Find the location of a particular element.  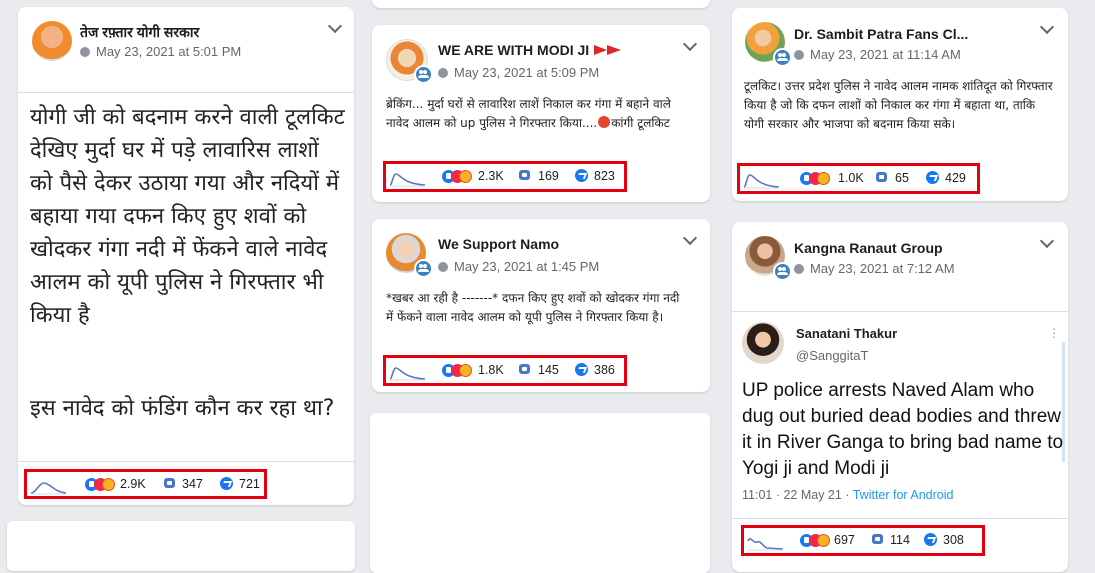

tweet-author-handle: @SanggitaT is located at coordinates (832, 355).